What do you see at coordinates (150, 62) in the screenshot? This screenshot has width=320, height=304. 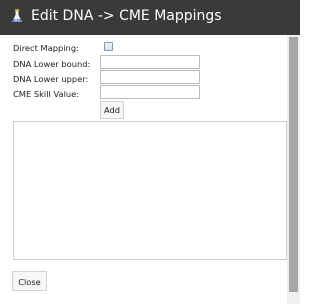 I see `dna-lower-bound-input` at bounding box center [150, 62].